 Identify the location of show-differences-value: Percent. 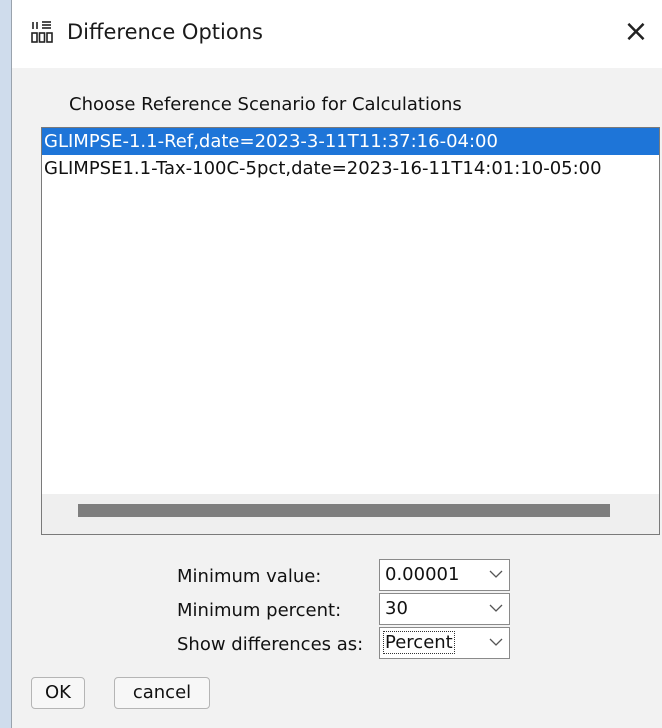
(419, 642).